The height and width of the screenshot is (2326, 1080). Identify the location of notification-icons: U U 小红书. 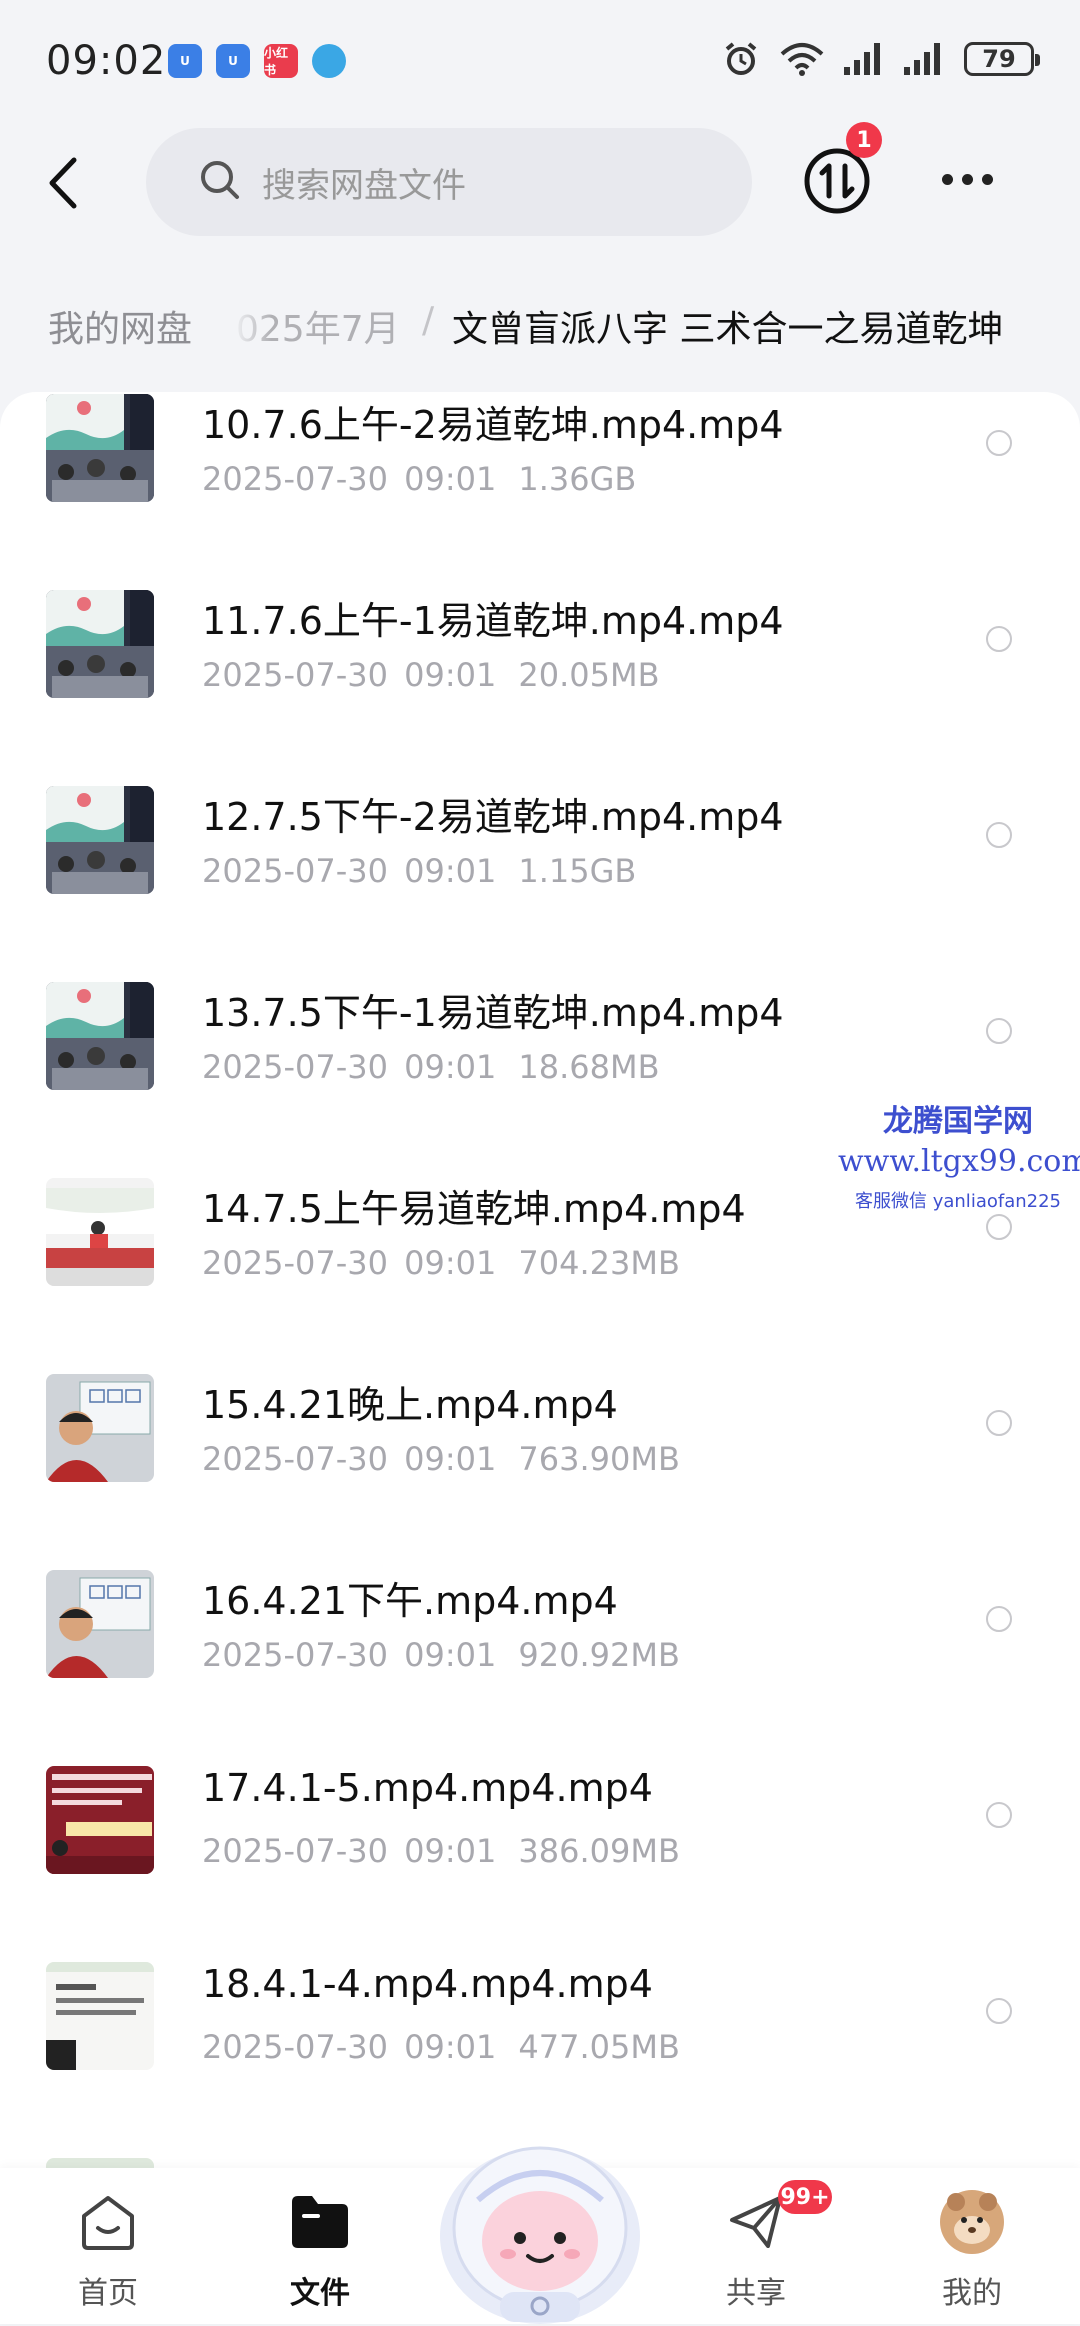
(257, 61).